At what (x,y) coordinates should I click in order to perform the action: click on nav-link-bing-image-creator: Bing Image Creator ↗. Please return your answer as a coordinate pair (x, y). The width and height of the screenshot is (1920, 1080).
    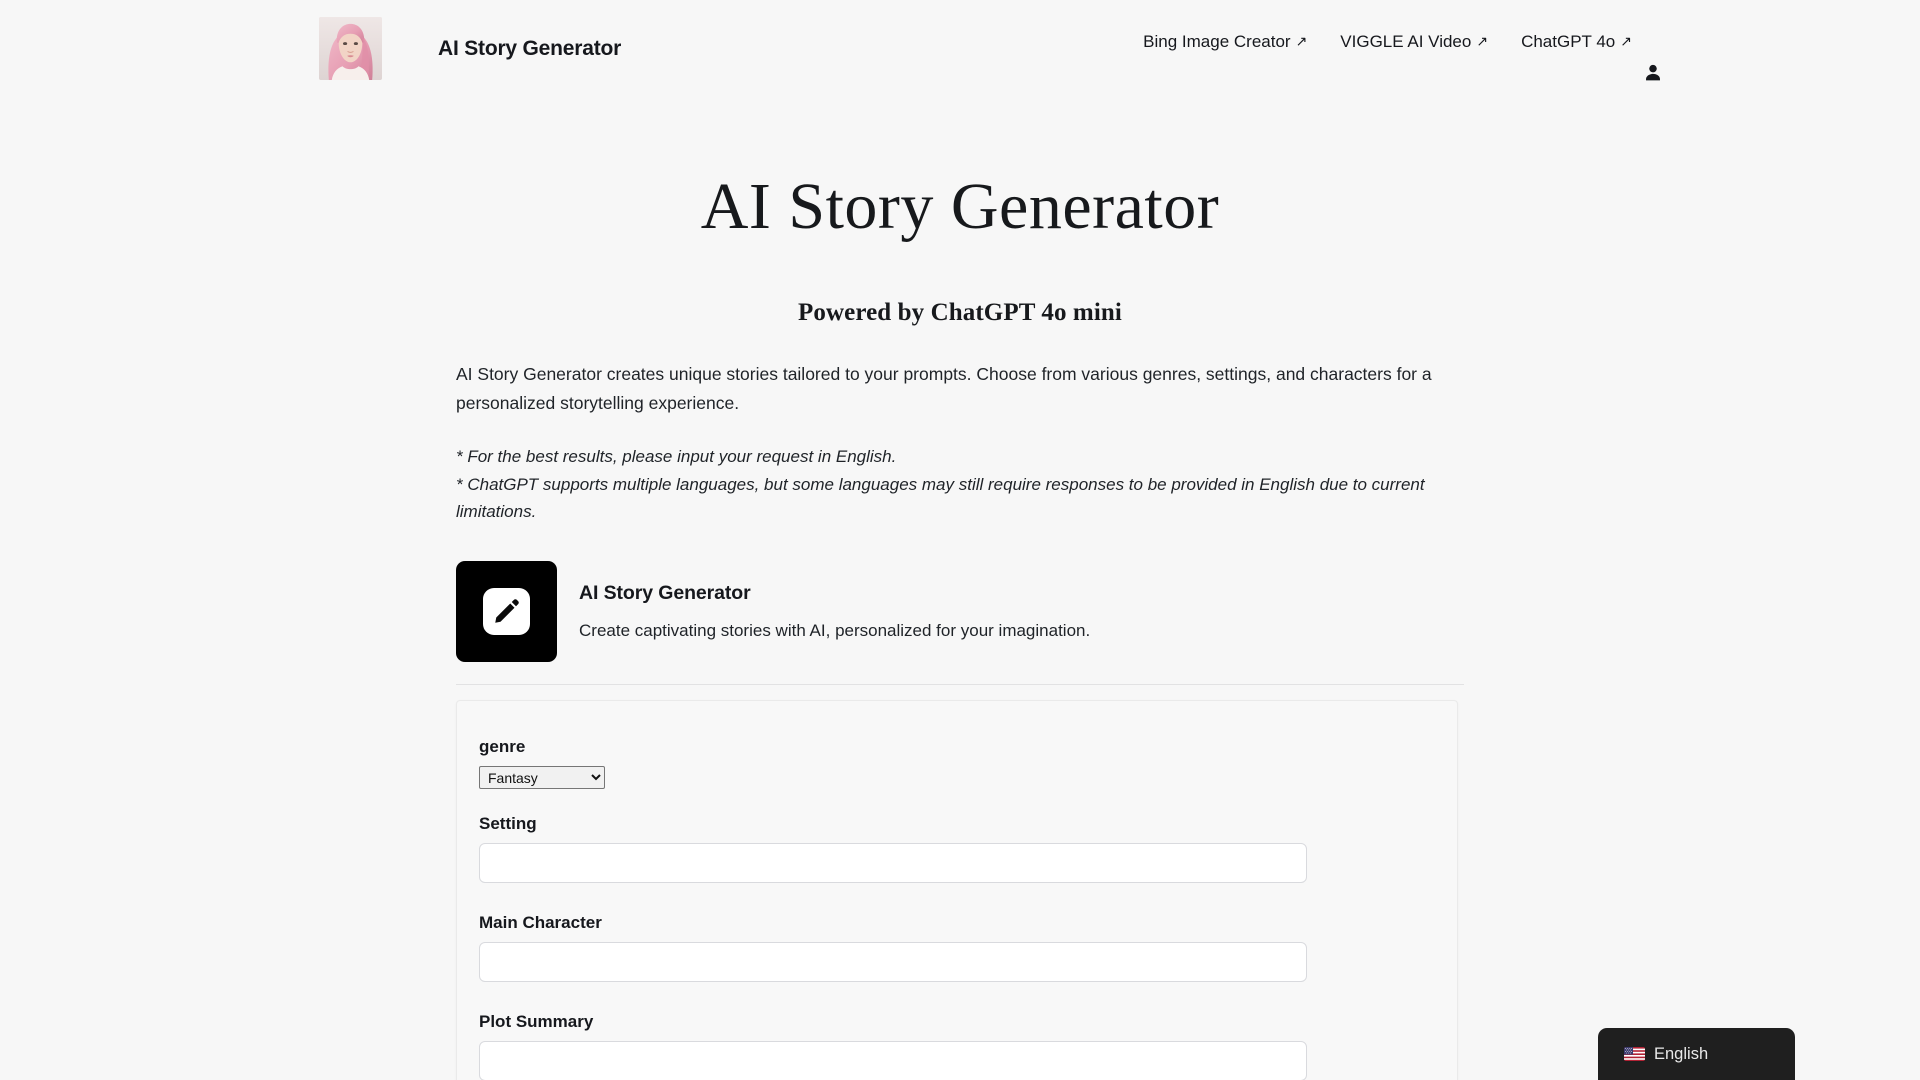
    Looking at the image, I should click on (1225, 42).